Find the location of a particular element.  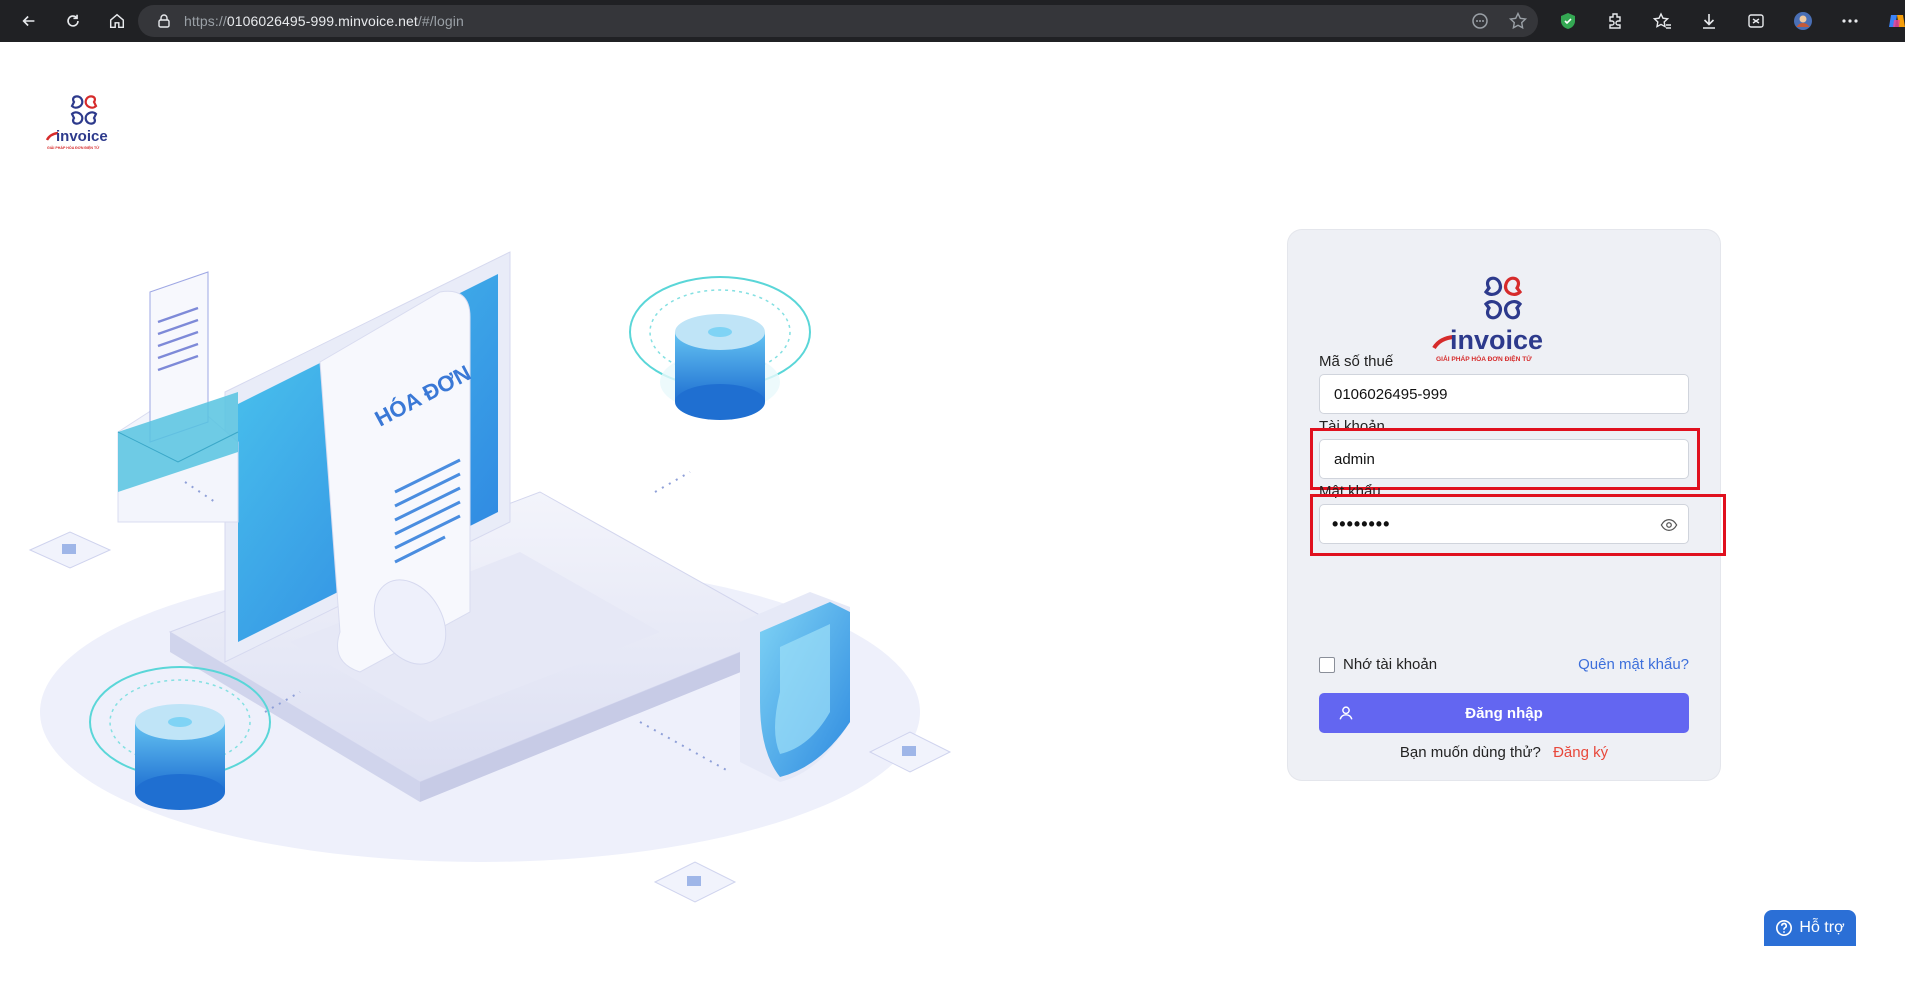

home-icon is located at coordinates (117, 21).